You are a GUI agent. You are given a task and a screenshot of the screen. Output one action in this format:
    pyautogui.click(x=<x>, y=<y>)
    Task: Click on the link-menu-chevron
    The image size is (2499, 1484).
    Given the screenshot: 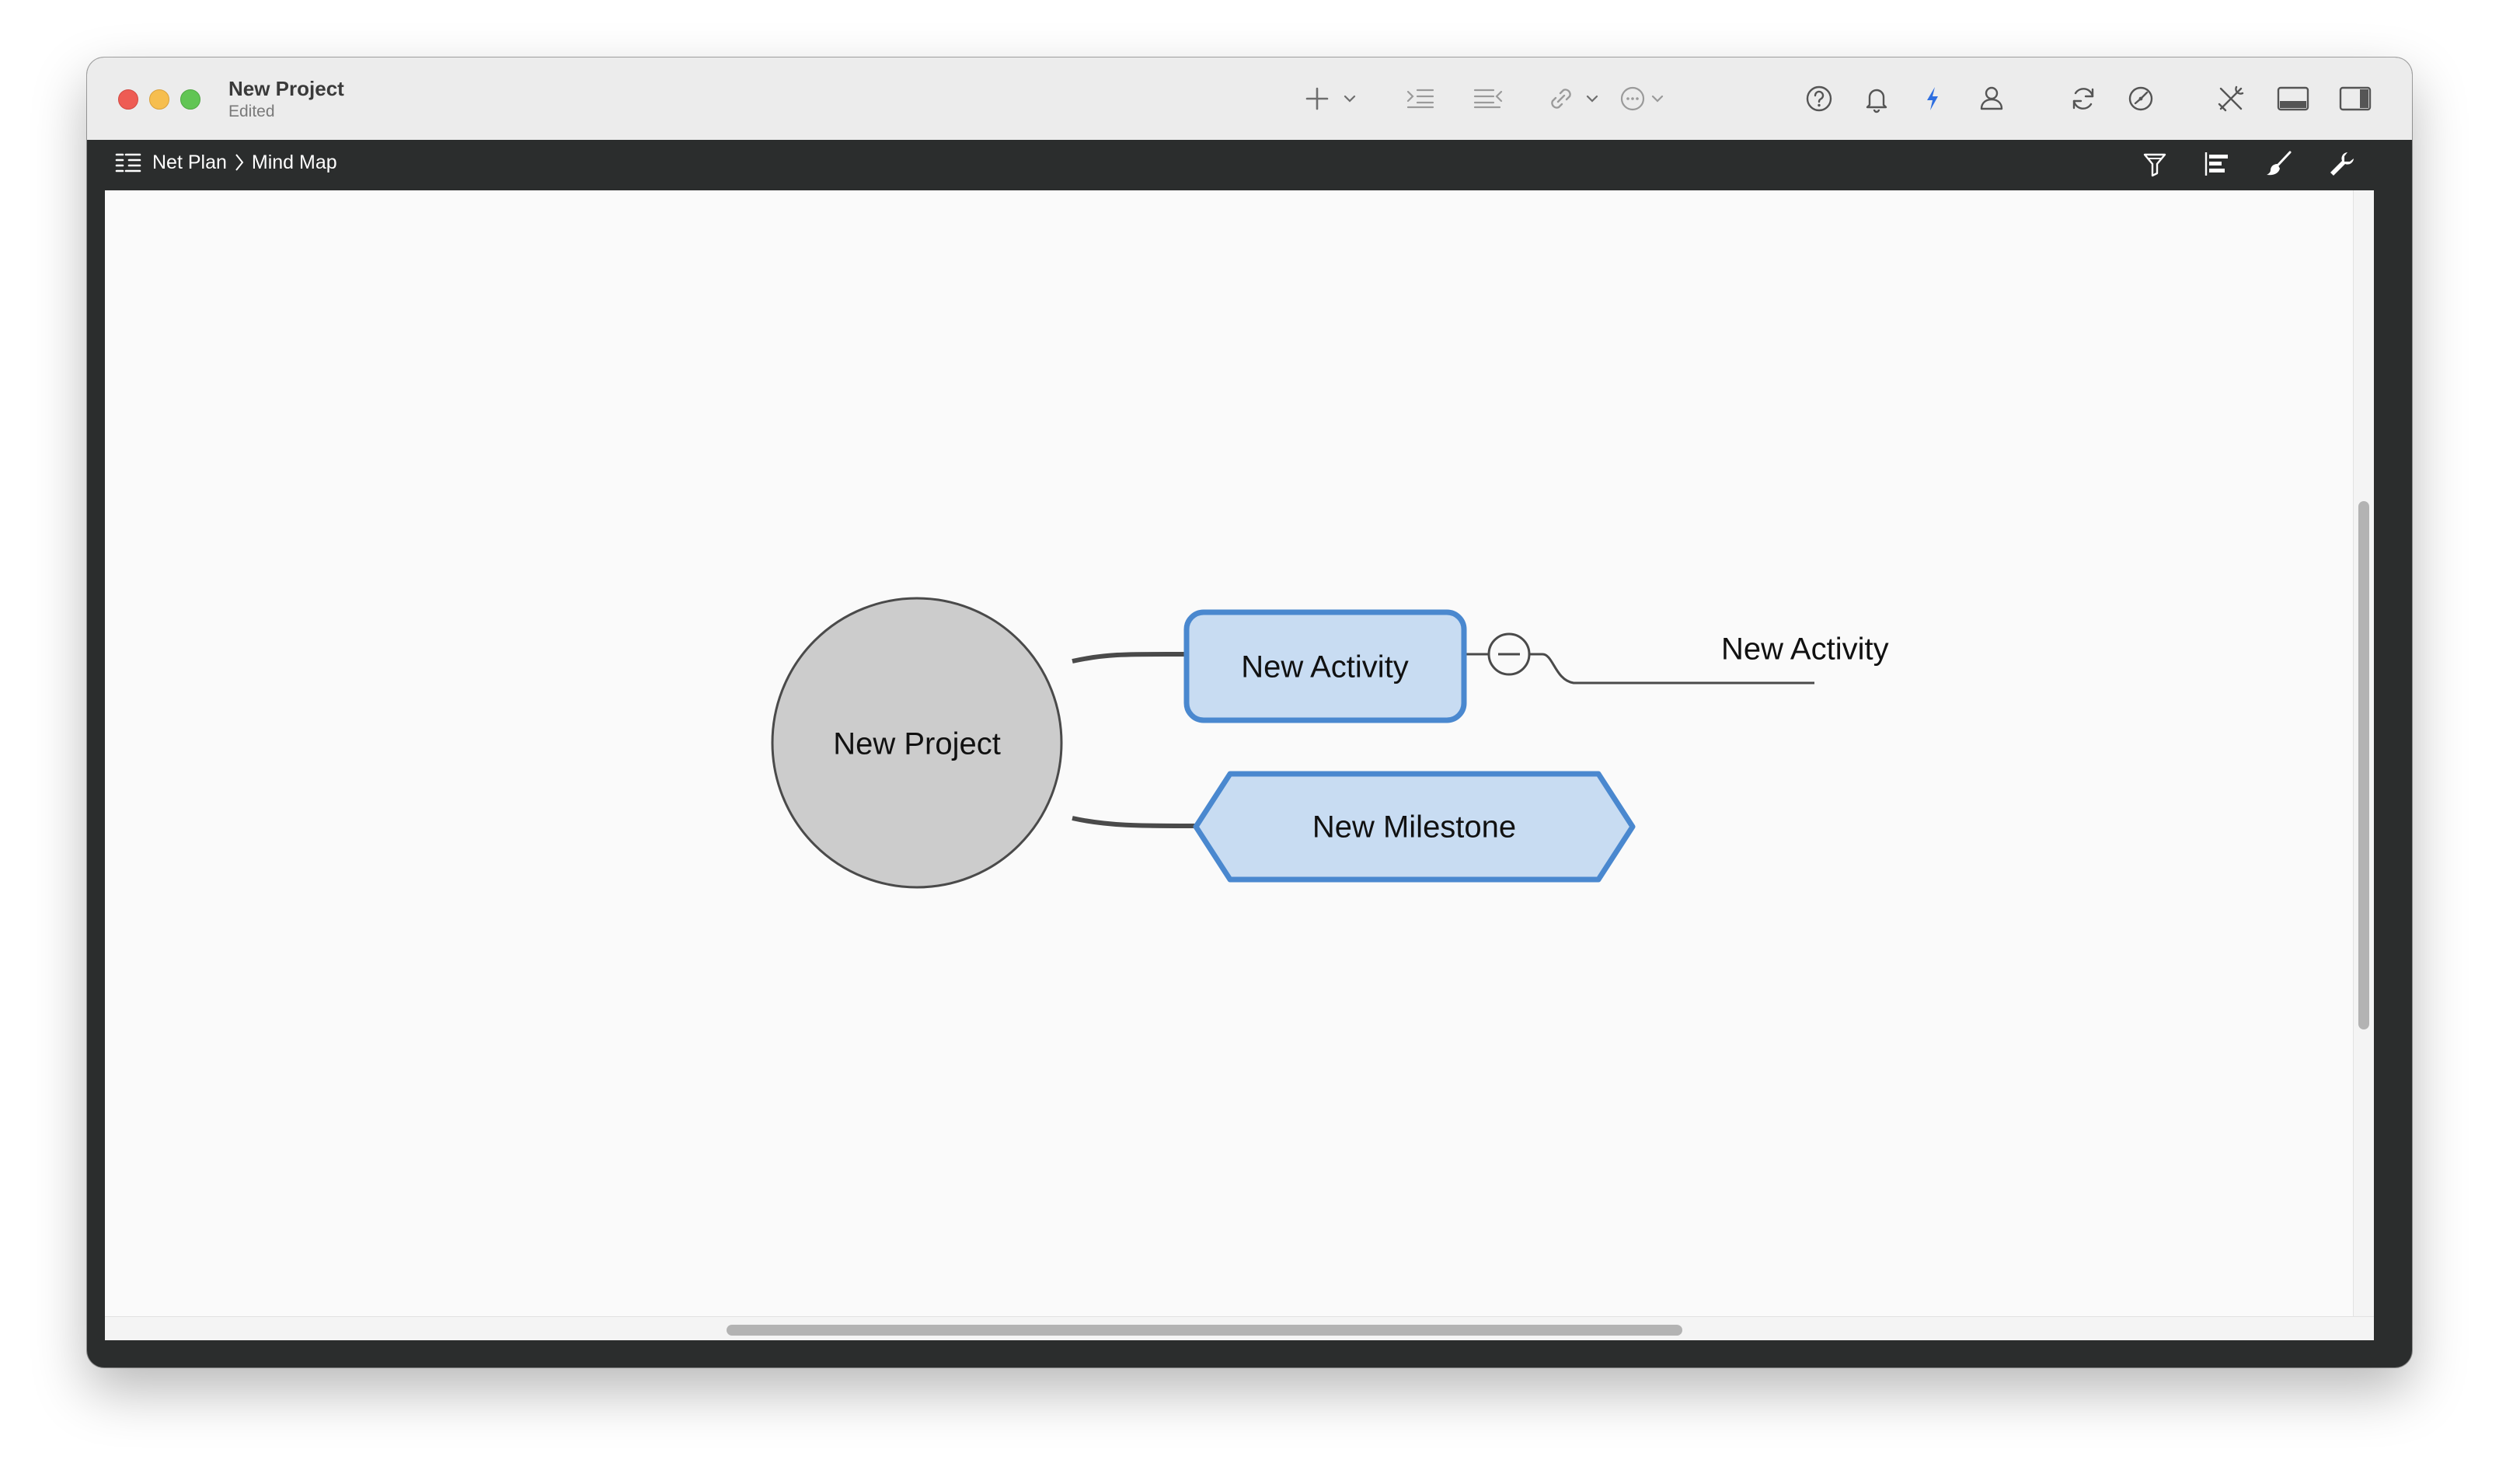 What is the action you would take?
    pyautogui.click(x=1592, y=98)
    